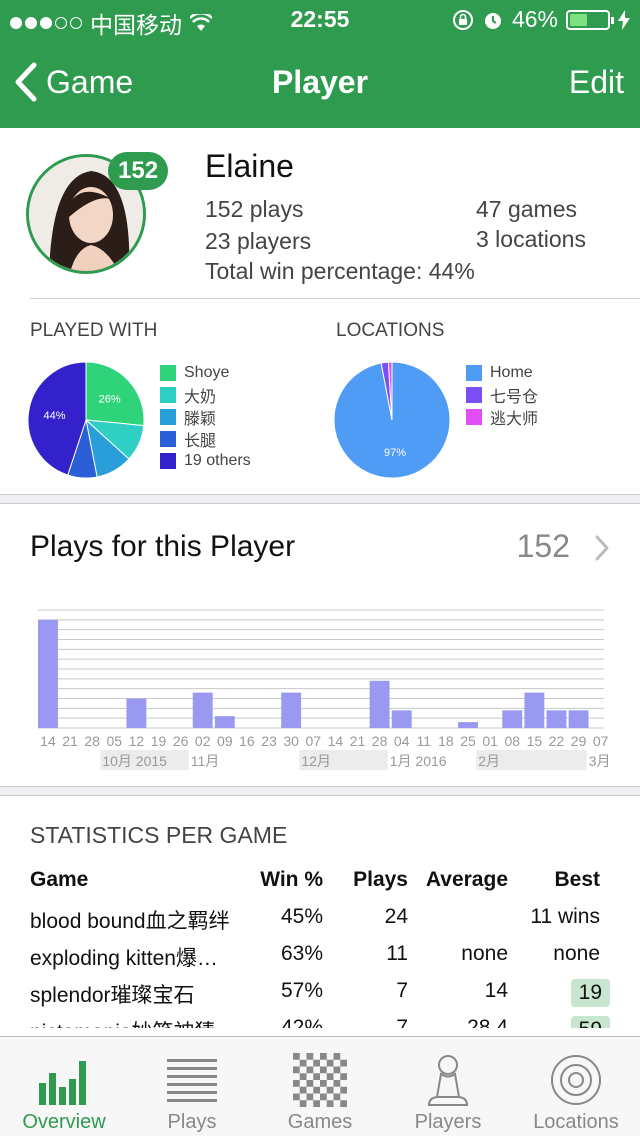 This screenshot has width=640, height=1136. What do you see at coordinates (159, 741) in the screenshot?
I see `x-tick-label: 19` at bounding box center [159, 741].